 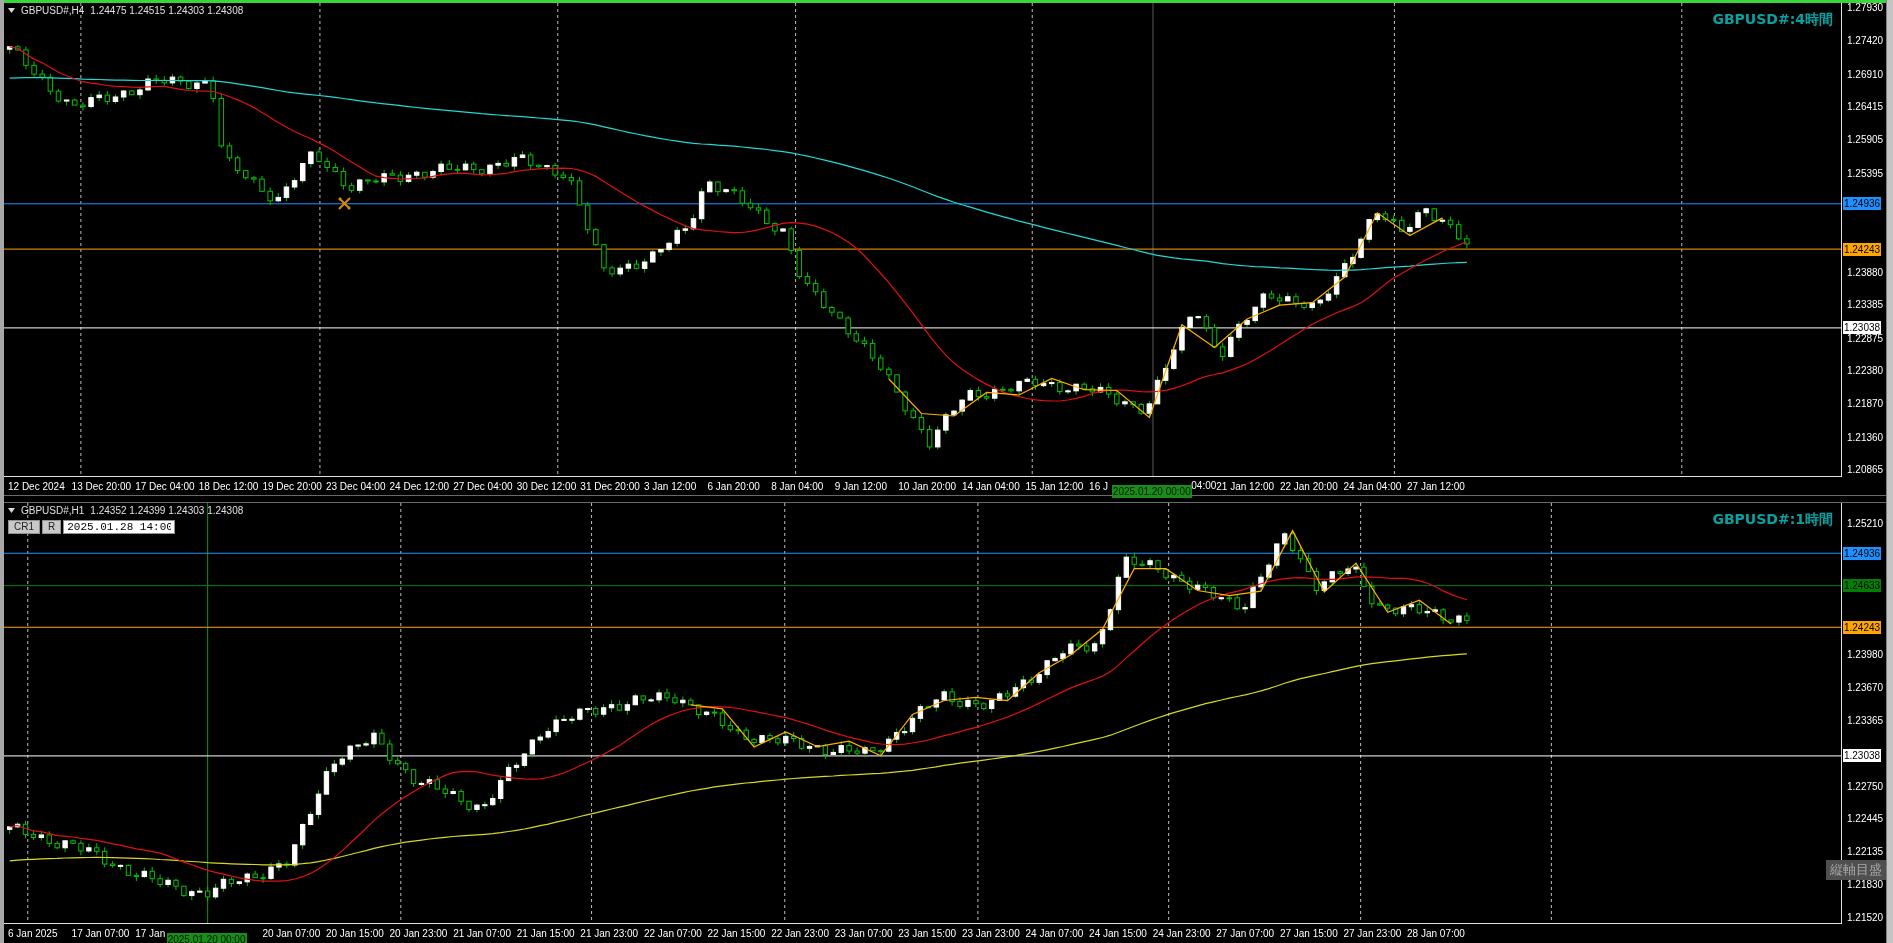 I want to click on time-label: 23 Dec 04:00, so click(x=355, y=486).